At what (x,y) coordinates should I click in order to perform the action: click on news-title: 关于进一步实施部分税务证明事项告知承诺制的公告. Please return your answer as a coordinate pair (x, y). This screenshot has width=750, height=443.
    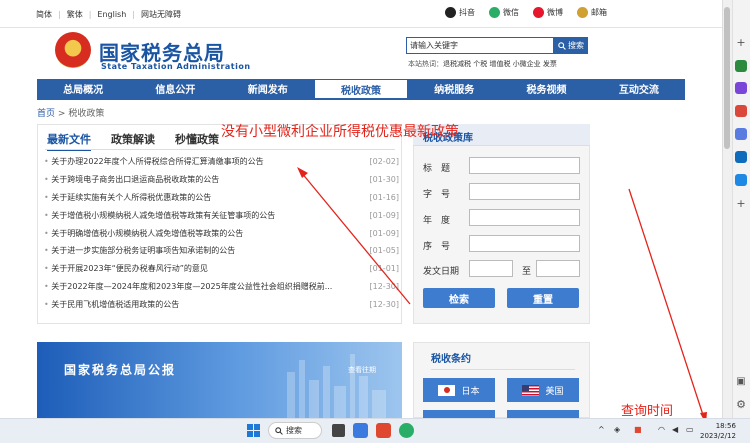
    Looking at the image, I should click on (139, 250).